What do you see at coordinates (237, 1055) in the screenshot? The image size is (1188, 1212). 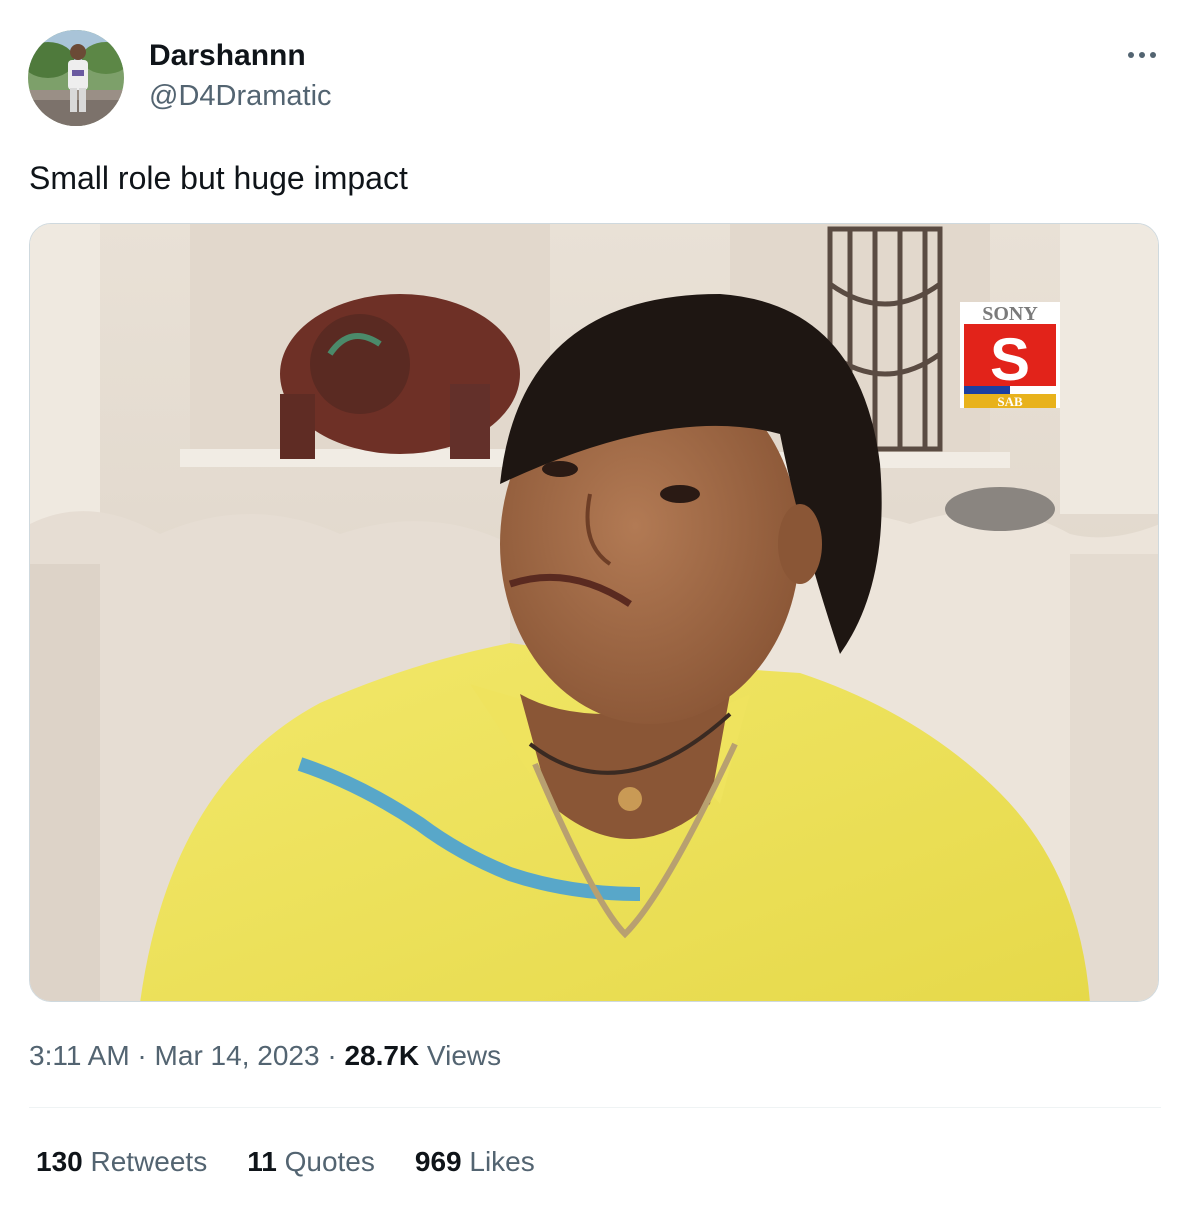 I see `tweet-date: Mar 14, 2023` at bounding box center [237, 1055].